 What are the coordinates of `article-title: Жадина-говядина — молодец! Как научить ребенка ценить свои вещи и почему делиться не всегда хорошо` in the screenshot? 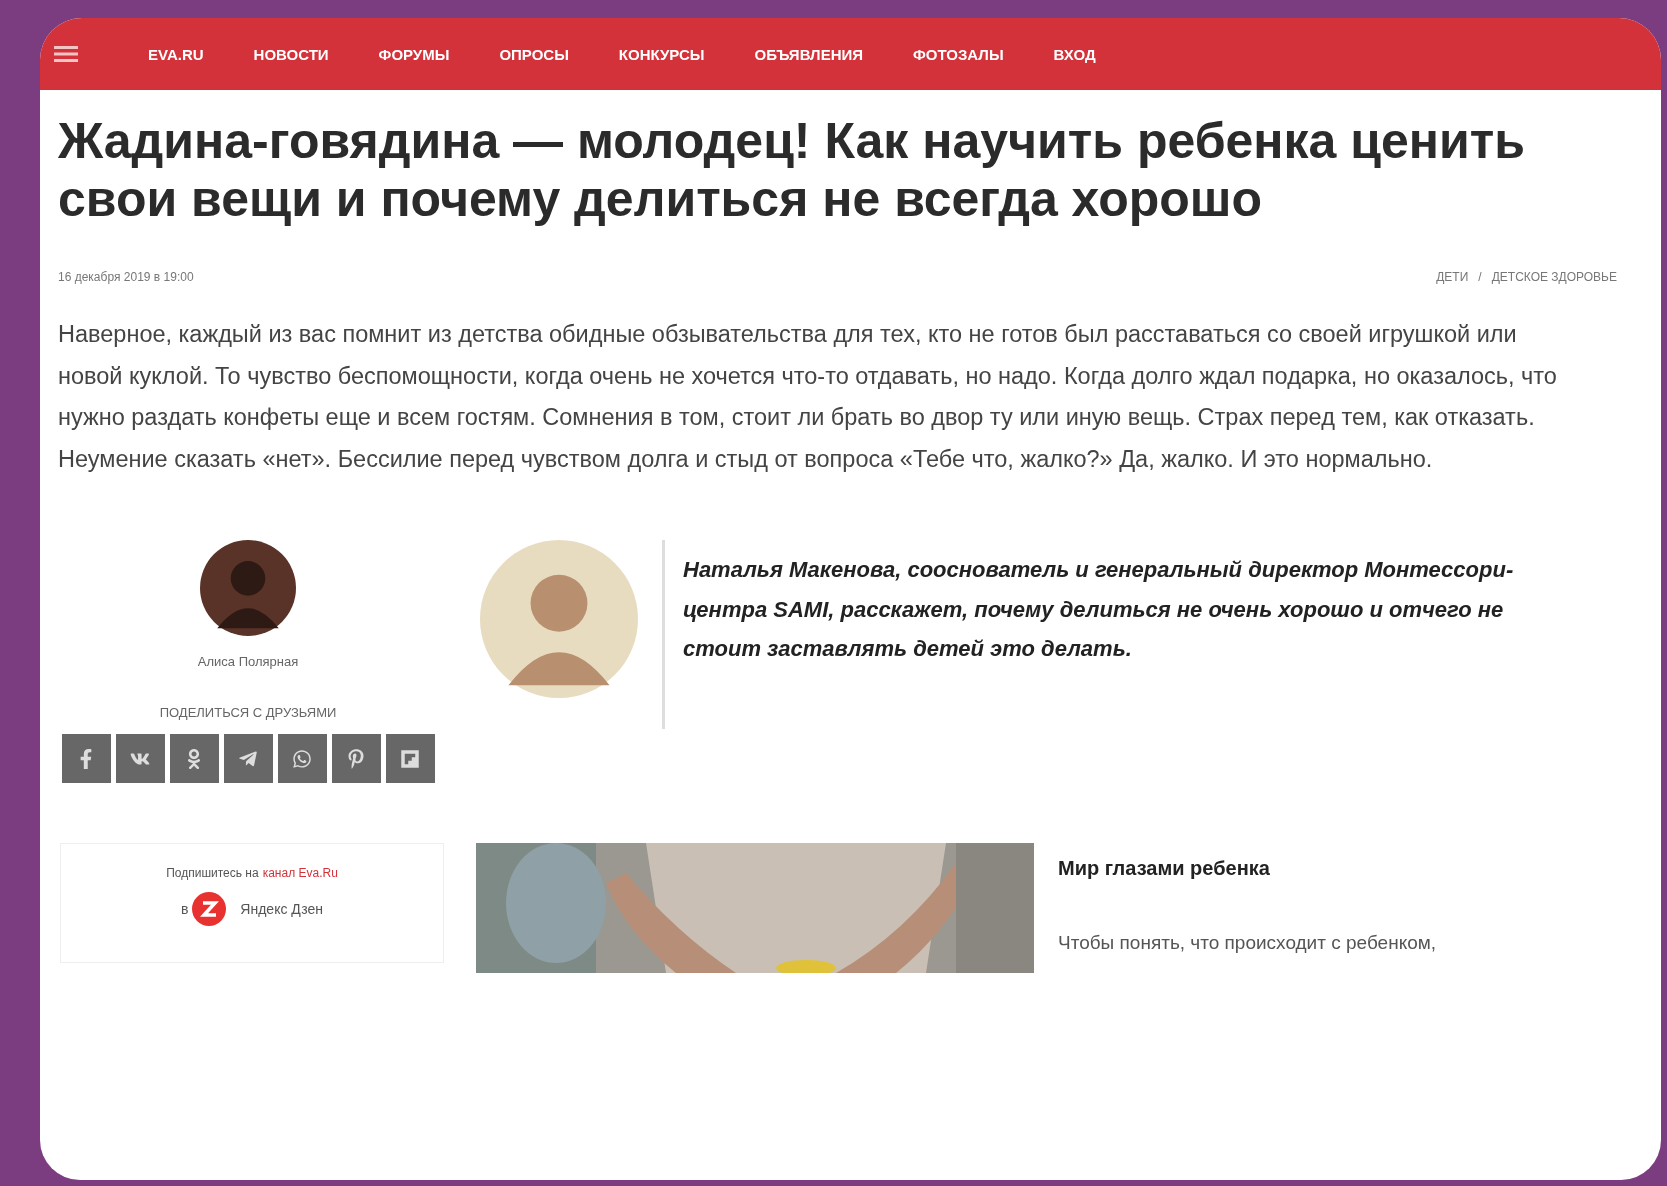 It's located at (792, 170).